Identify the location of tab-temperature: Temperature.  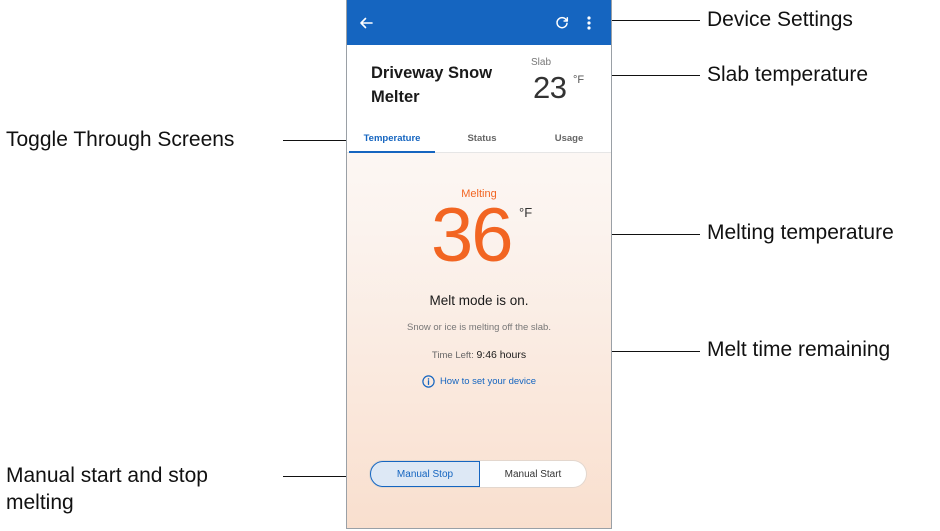
(392, 139).